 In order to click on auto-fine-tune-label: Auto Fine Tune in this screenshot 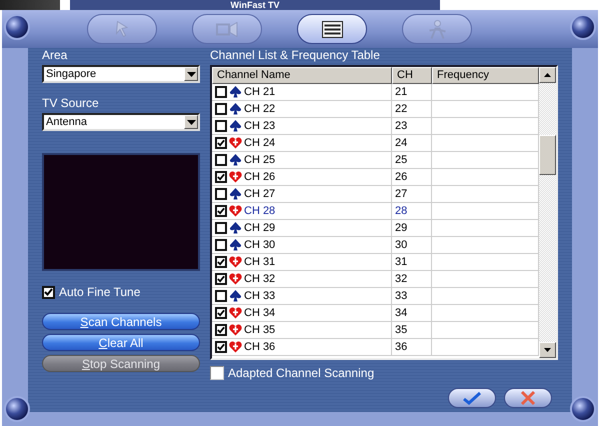, I will do `click(99, 292)`.